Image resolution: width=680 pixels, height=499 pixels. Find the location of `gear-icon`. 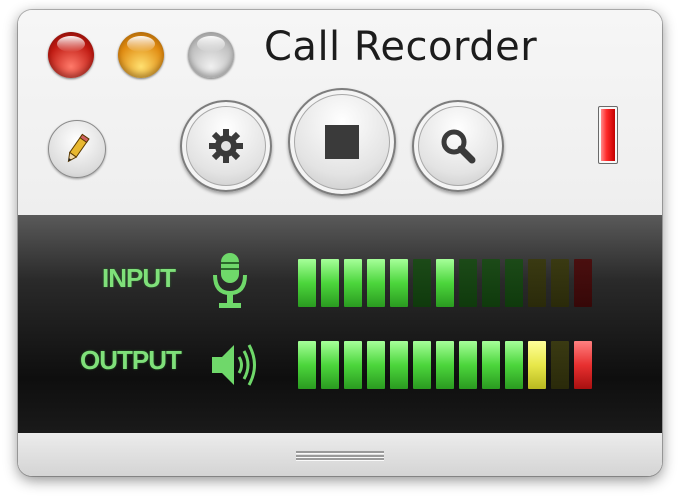

gear-icon is located at coordinates (226, 146).